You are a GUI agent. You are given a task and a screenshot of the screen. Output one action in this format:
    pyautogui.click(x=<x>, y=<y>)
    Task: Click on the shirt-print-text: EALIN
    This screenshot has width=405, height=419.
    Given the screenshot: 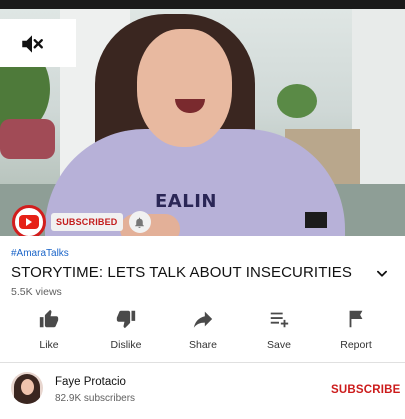 What is the action you would take?
    pyautogui.click(x=186, y=201)
    